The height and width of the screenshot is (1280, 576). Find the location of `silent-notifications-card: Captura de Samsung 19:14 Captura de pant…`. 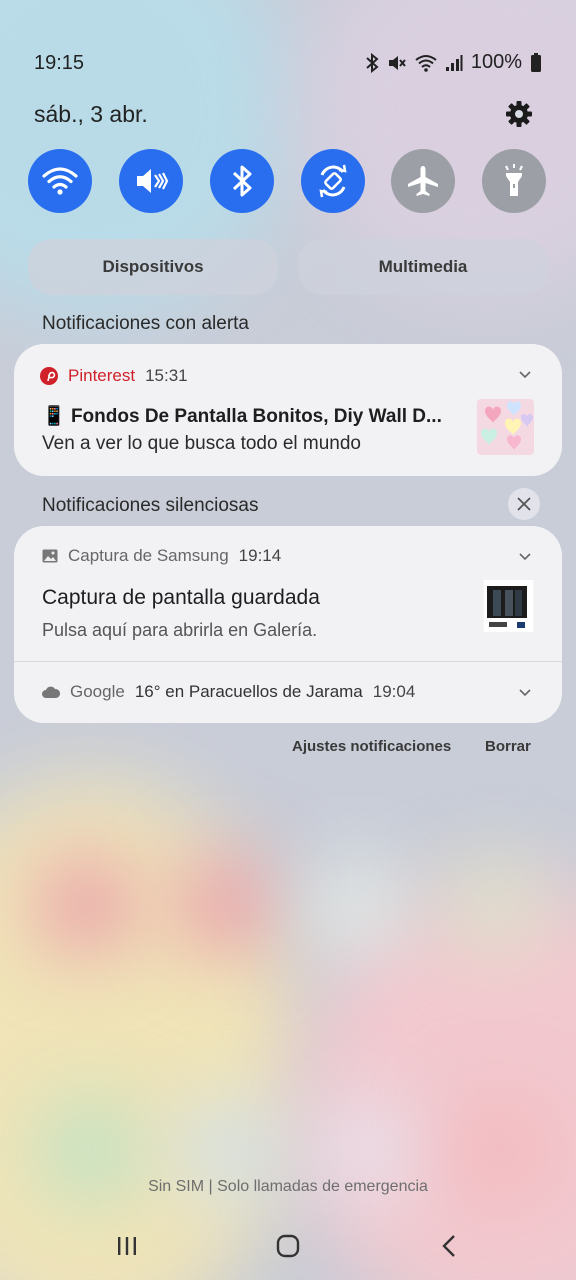

silent-notifications-card: Captura de Samsung 19:14 Captura de pant… is located at coordinates (288, 624).